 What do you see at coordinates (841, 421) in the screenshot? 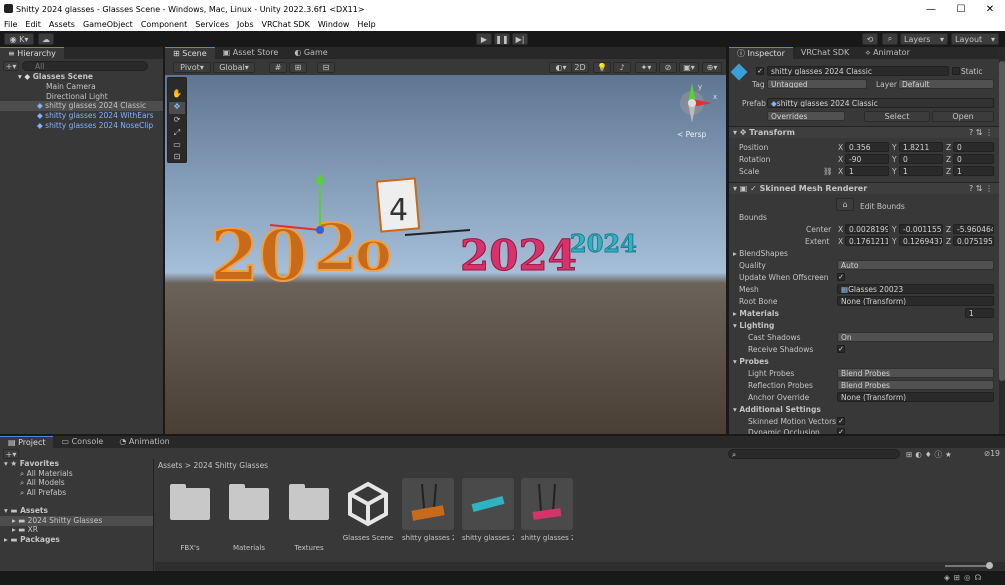
I see `skinned-motion-checkbox: ✓` at bounding box center [841, 421].